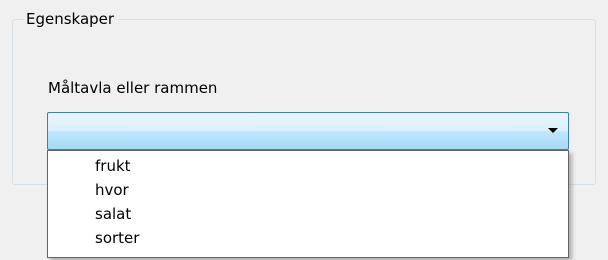 This screenshot has height=260, width=608. Describe the element at coordinates (71, 19) in the screenshot. I see `groupbox-title: Egenskaper` at that location.